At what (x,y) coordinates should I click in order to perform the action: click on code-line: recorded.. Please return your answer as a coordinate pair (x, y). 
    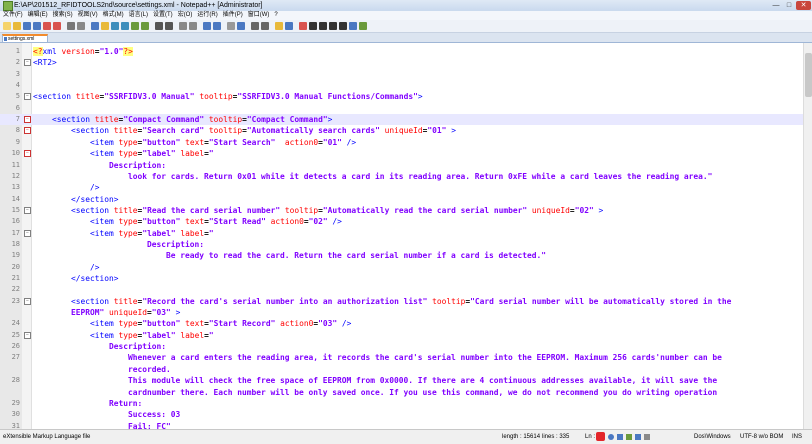
    Looking at the image, I should click on (401, 369).